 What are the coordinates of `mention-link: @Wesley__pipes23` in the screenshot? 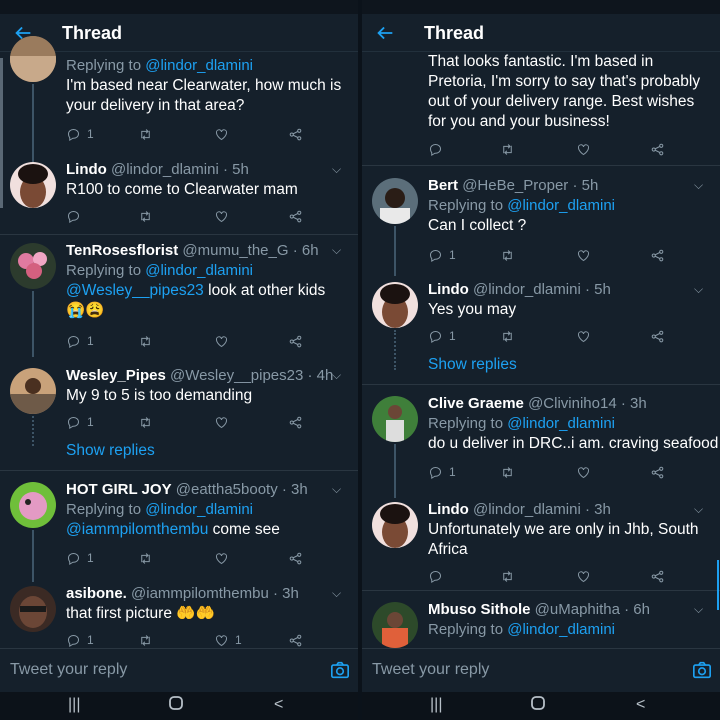 It's located at (135, 290).